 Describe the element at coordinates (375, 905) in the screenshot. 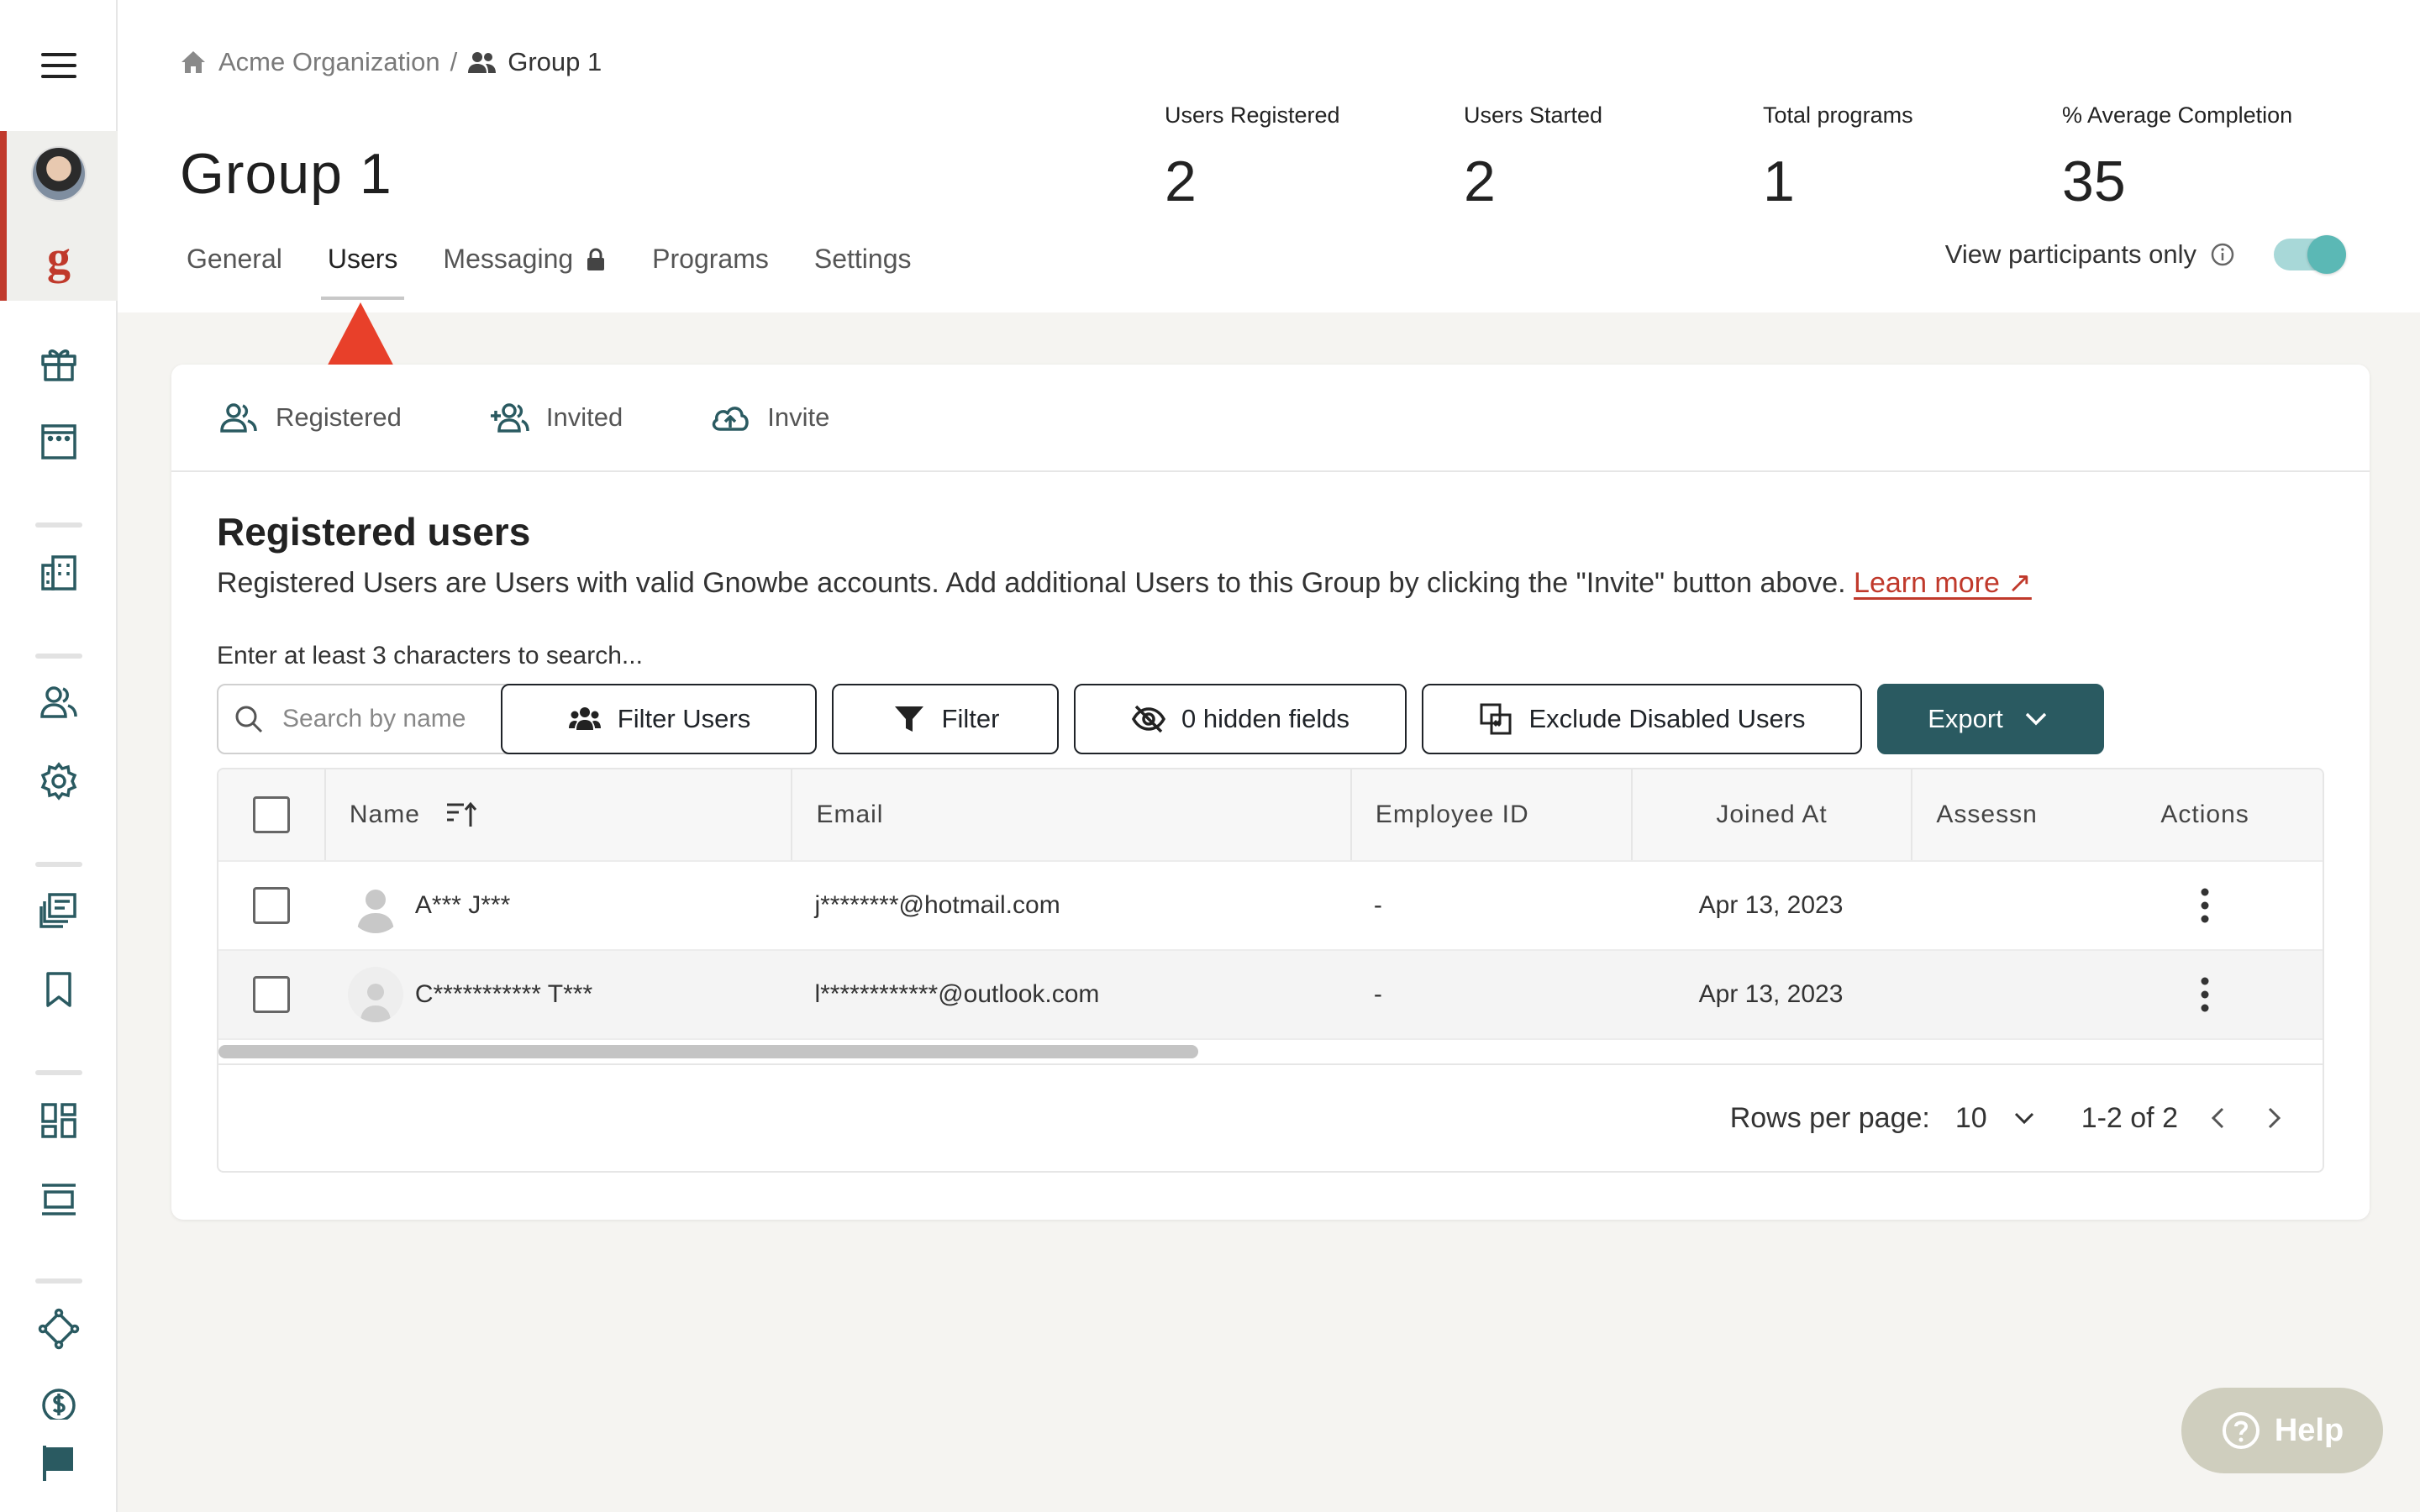

I see `user-avatar-icon` at that location.